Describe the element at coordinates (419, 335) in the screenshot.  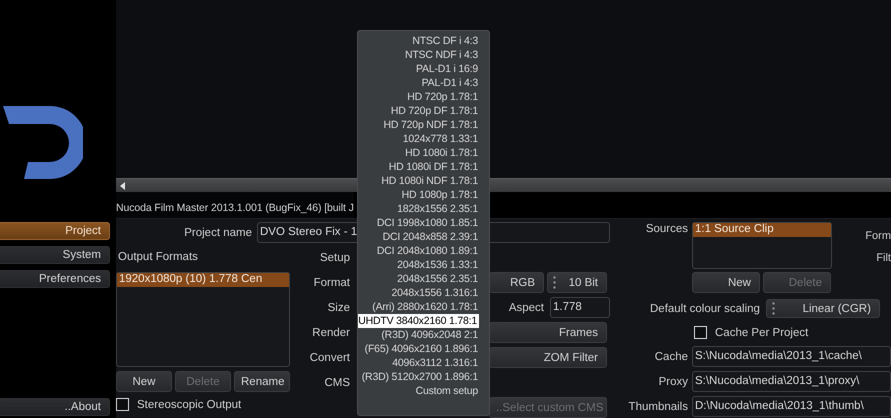
I see `menu-item: (R3D) 4096x2048 2:1` at that location.